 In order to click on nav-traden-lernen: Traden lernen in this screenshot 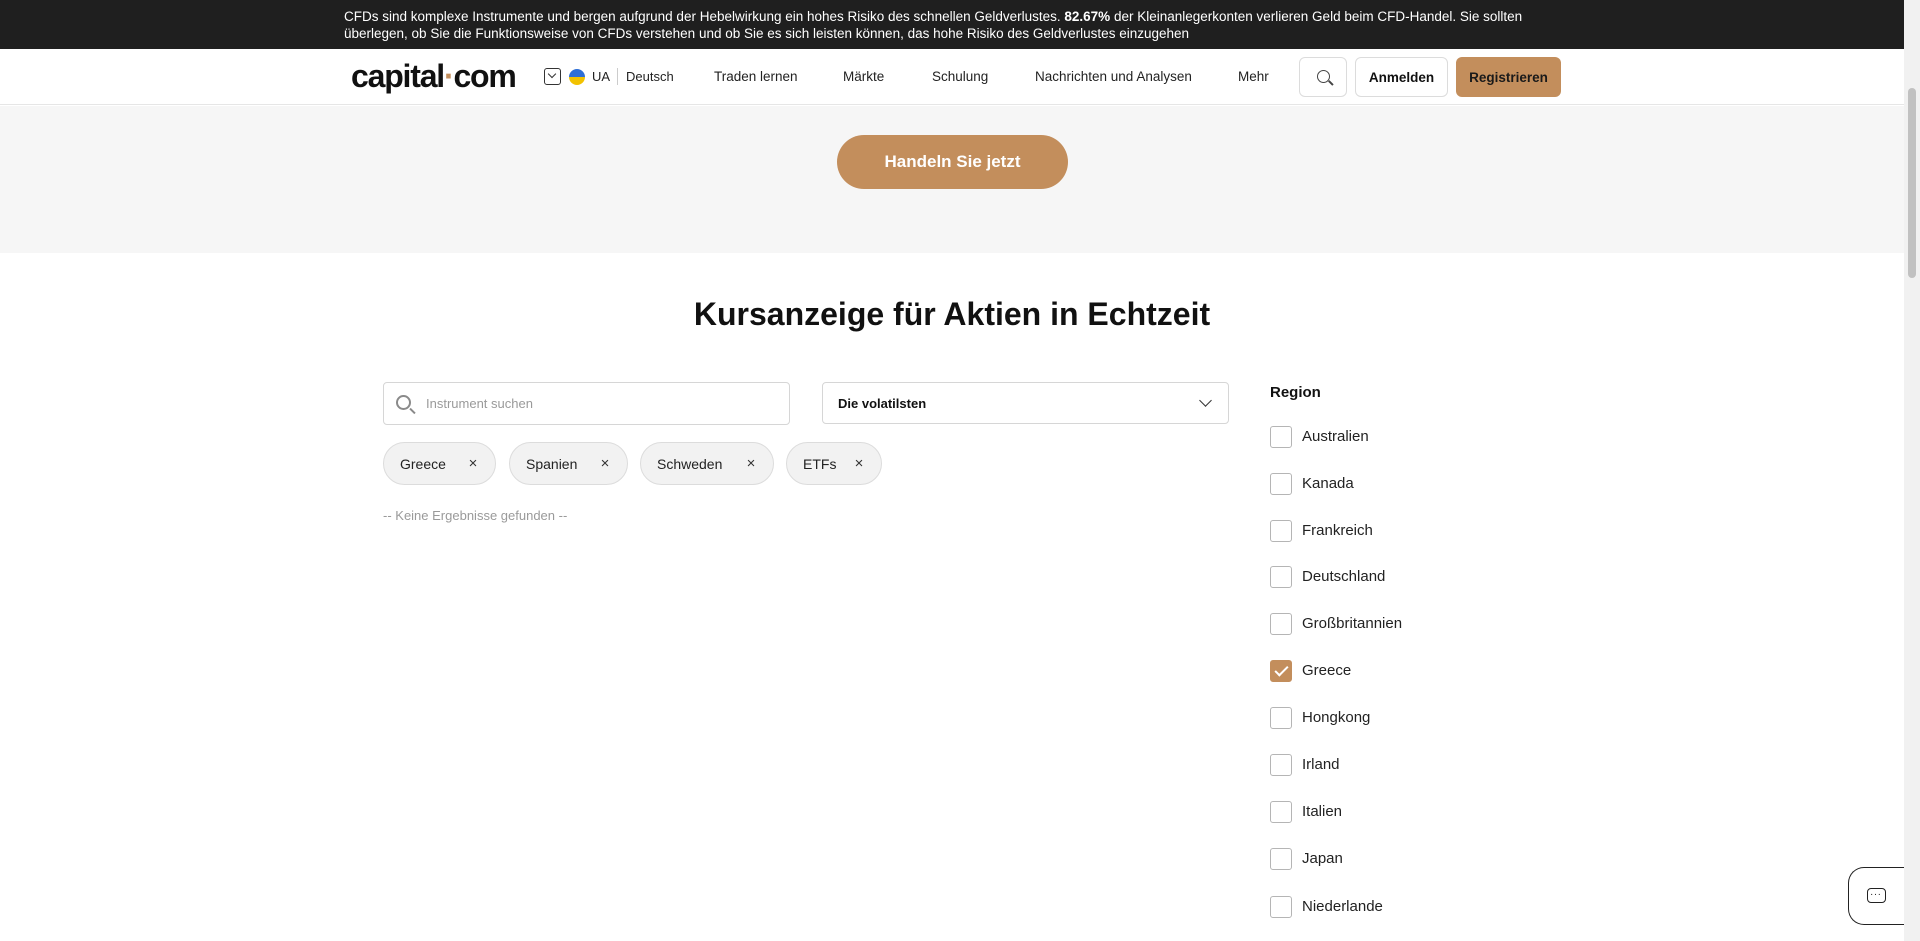, I will do `click(756, 76)`.